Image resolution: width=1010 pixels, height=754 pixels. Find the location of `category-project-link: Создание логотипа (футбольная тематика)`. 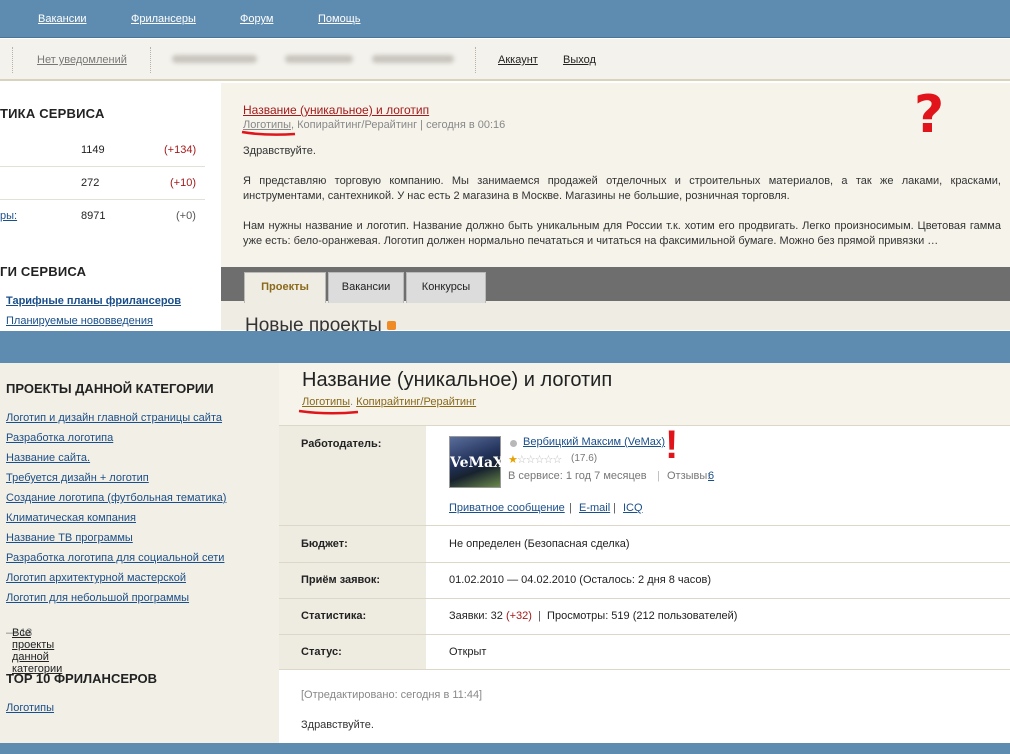

category-project-link: Создание логотипа (футбольная тематика) is located at coordinates (116, 498).